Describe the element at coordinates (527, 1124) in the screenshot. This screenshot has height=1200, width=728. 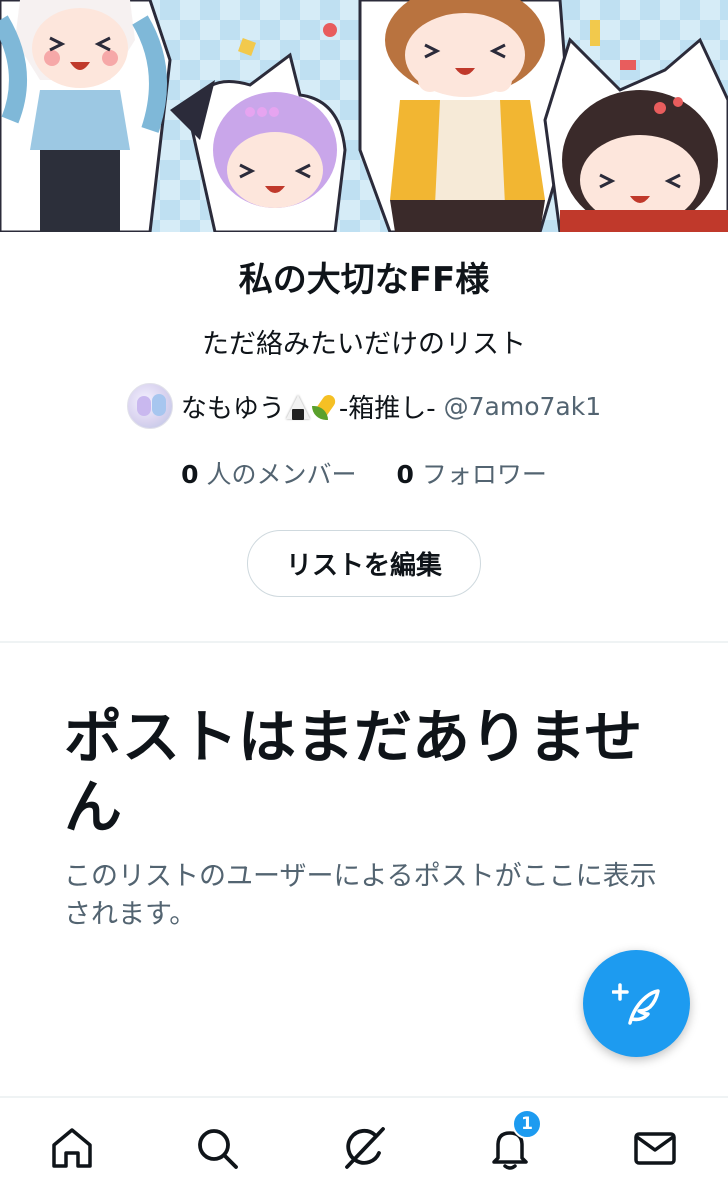
I see `notification-badge: 1` at that location.